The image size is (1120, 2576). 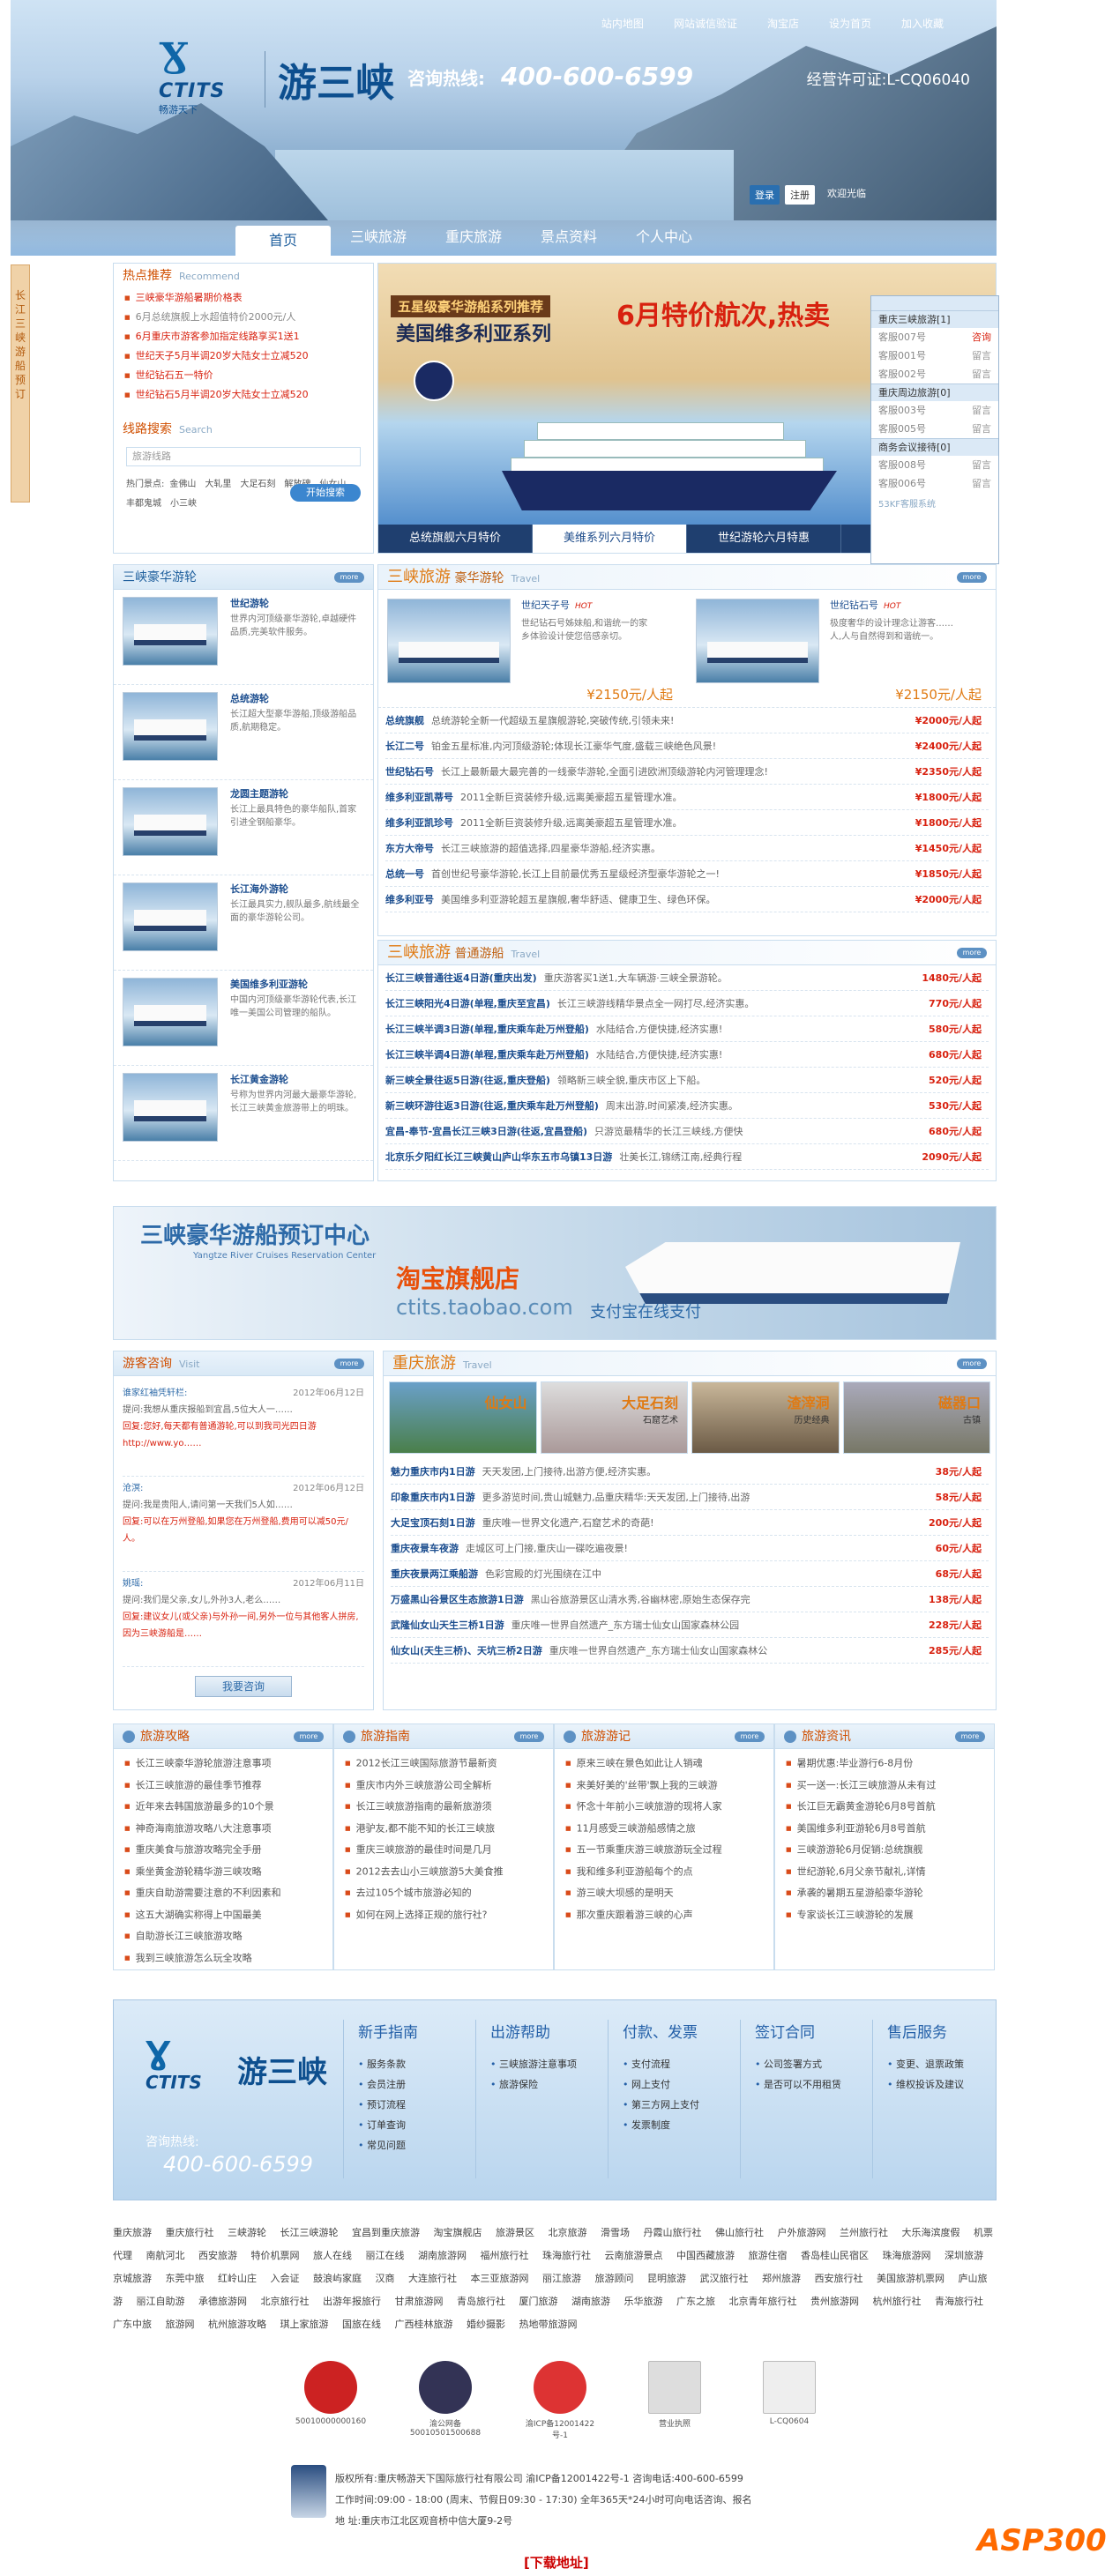 I want to click on info-item: 重庆自助游需要注意的不利因素和, so click(x=223, y=1893).